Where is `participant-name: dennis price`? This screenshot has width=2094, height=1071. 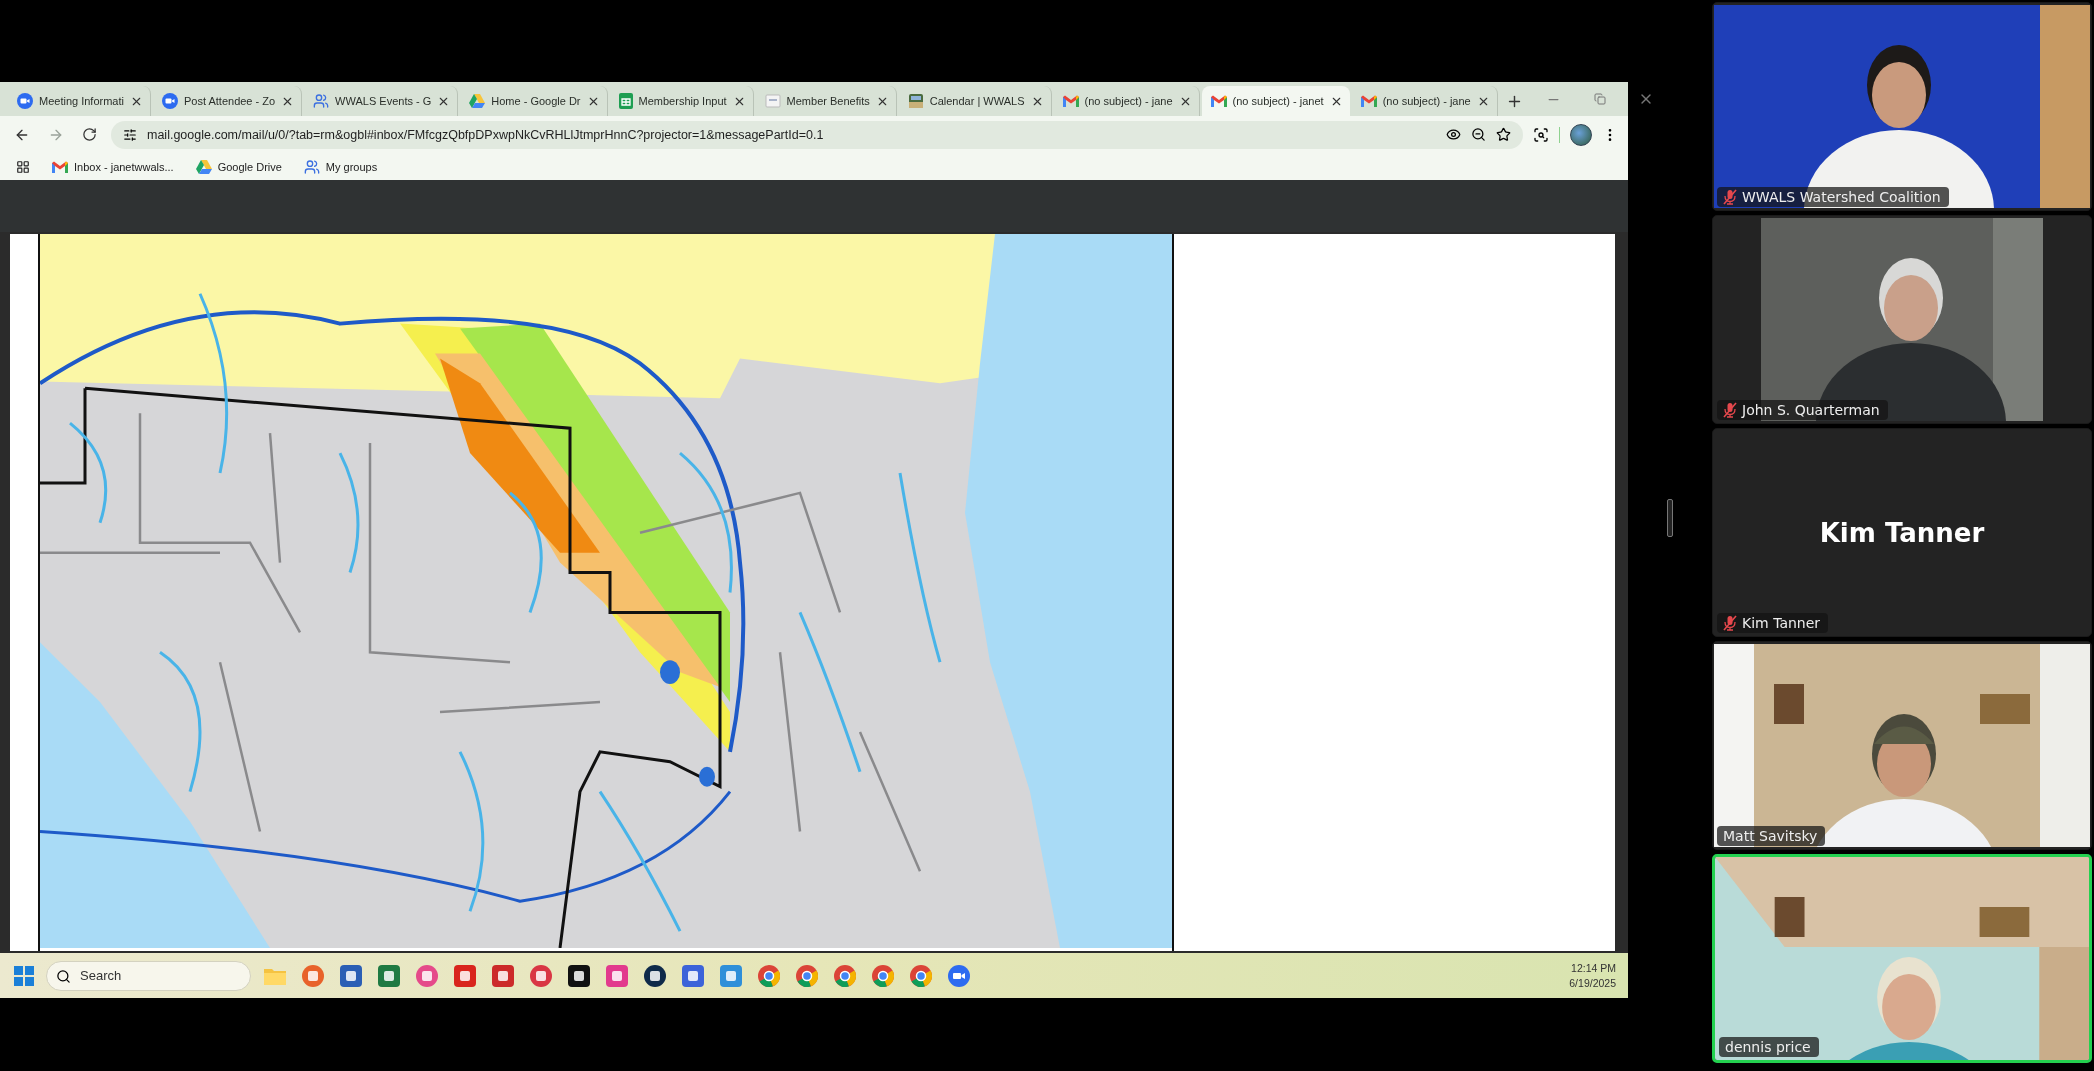 participant-name: dennis price is located at coordinates (1768, 1047).